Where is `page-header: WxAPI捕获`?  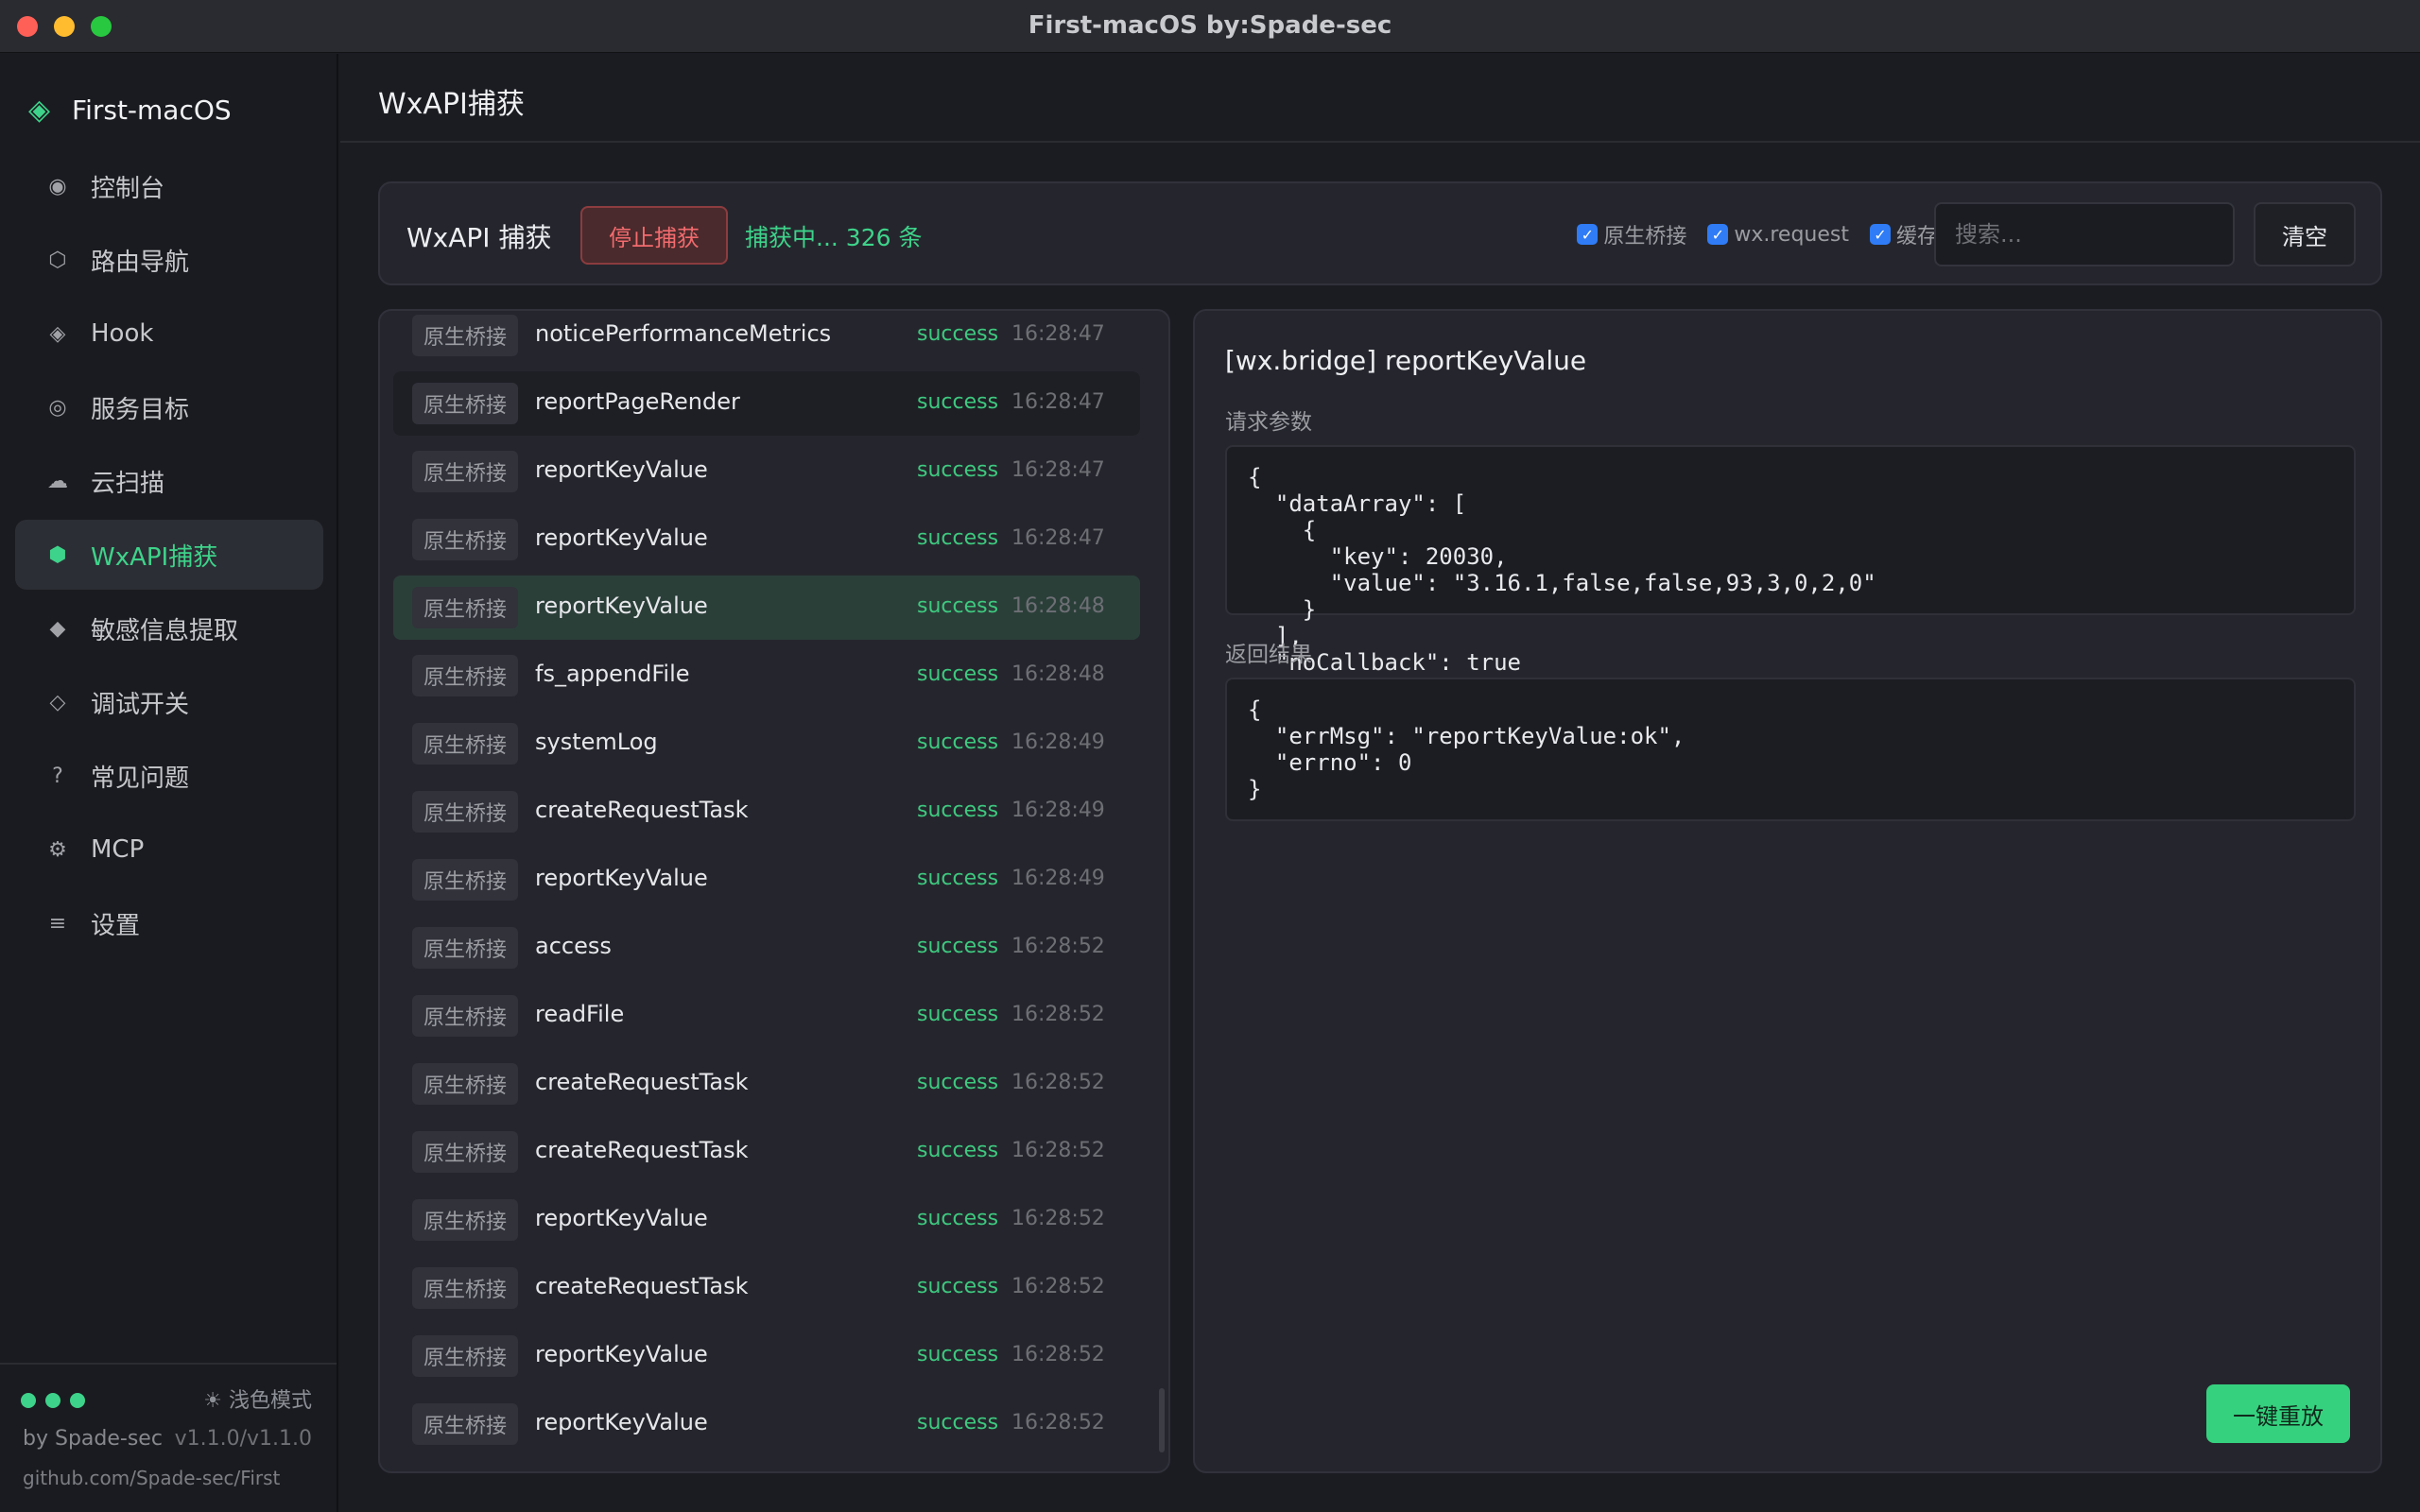
page-header: WxAPI捕获 is located at coordinates (1380, 98).